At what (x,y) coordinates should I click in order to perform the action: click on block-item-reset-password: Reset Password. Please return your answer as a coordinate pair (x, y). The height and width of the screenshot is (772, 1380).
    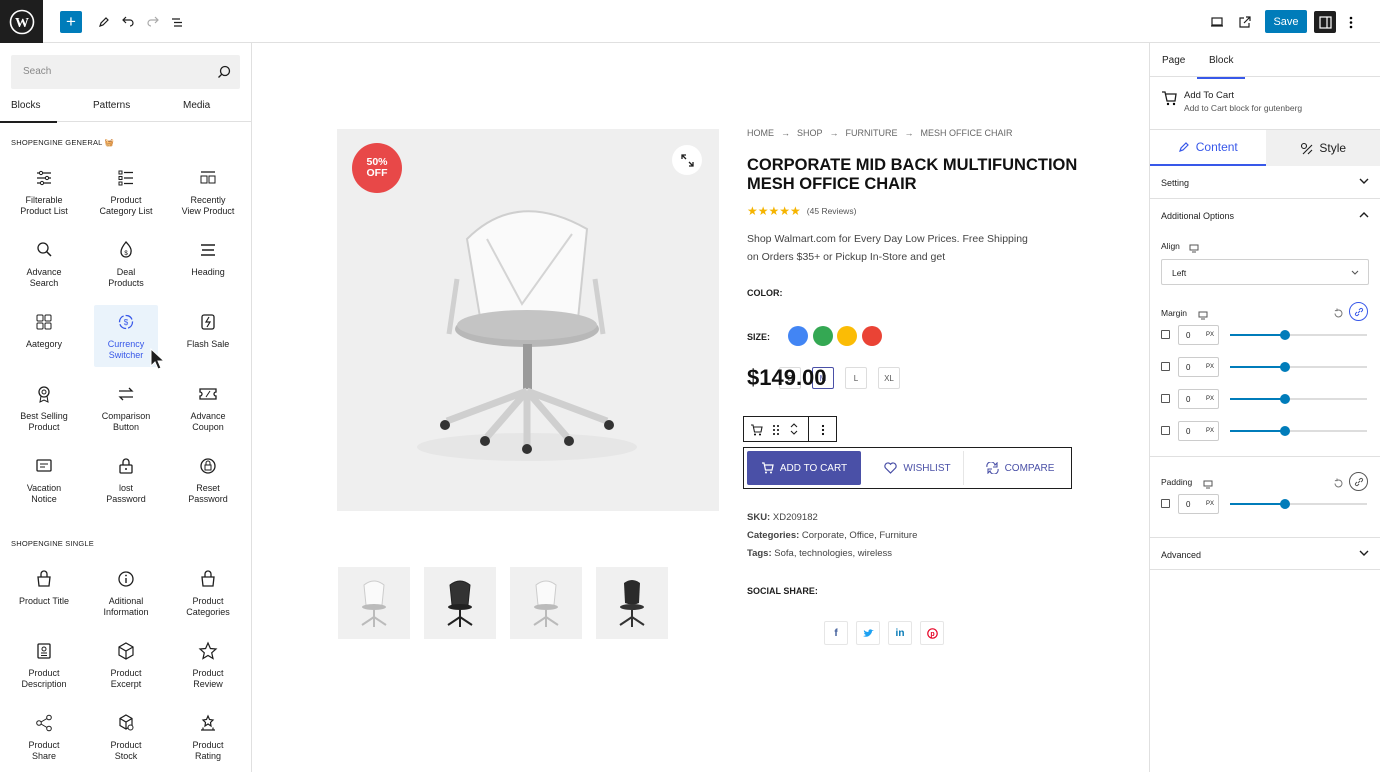
    Looking at the image, I should click on (208, 480).